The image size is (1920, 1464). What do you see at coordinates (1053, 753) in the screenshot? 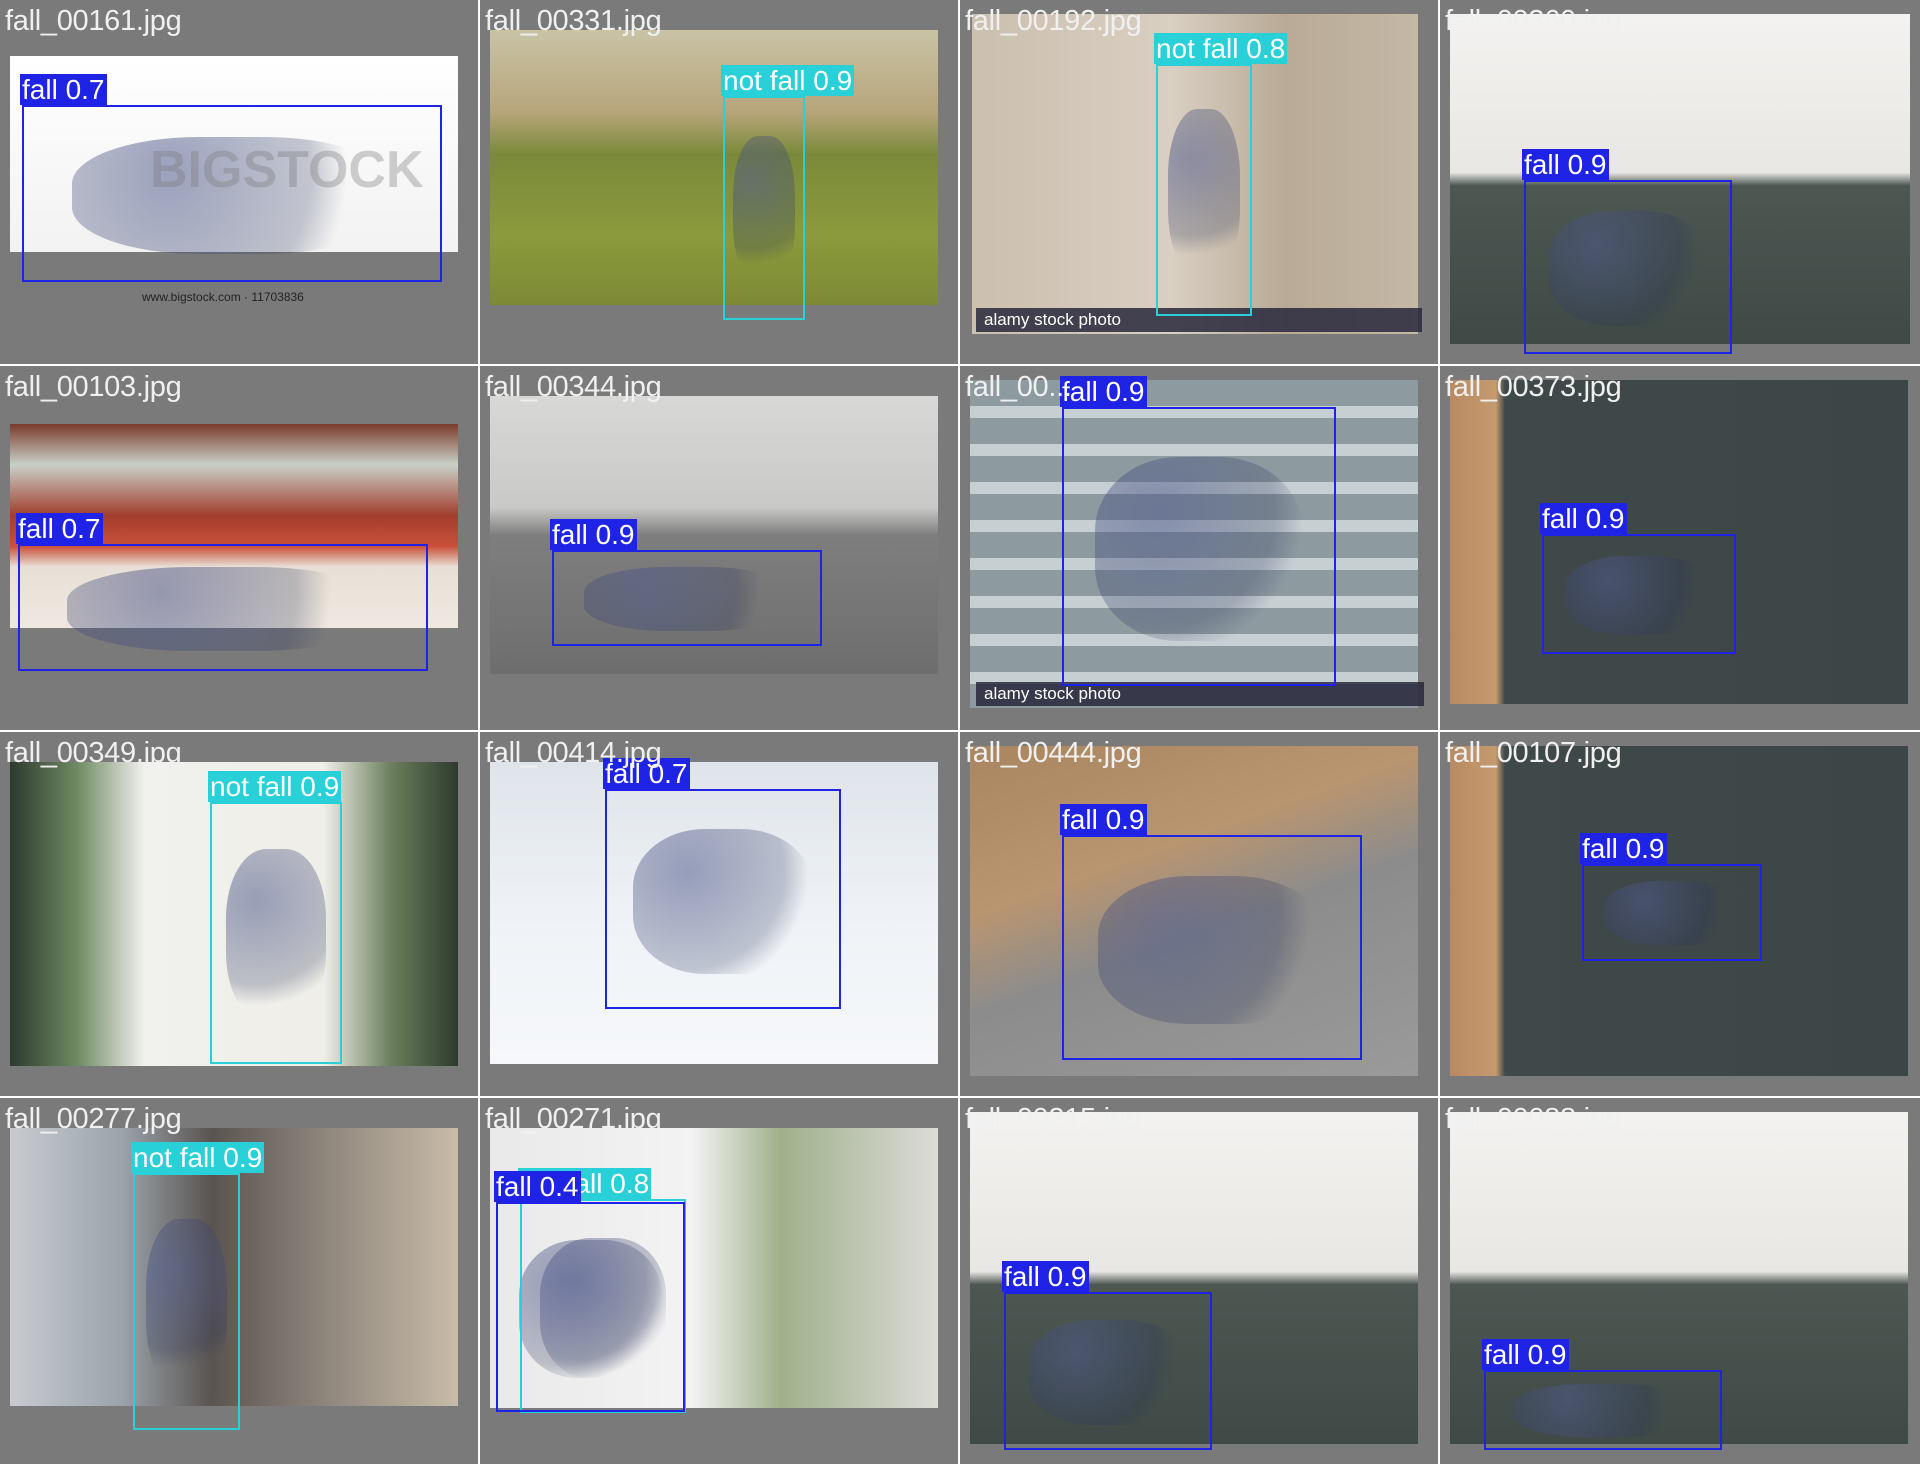
I see `tile-filename: fall_00444.jpg` at bounding box center [1053, 753].